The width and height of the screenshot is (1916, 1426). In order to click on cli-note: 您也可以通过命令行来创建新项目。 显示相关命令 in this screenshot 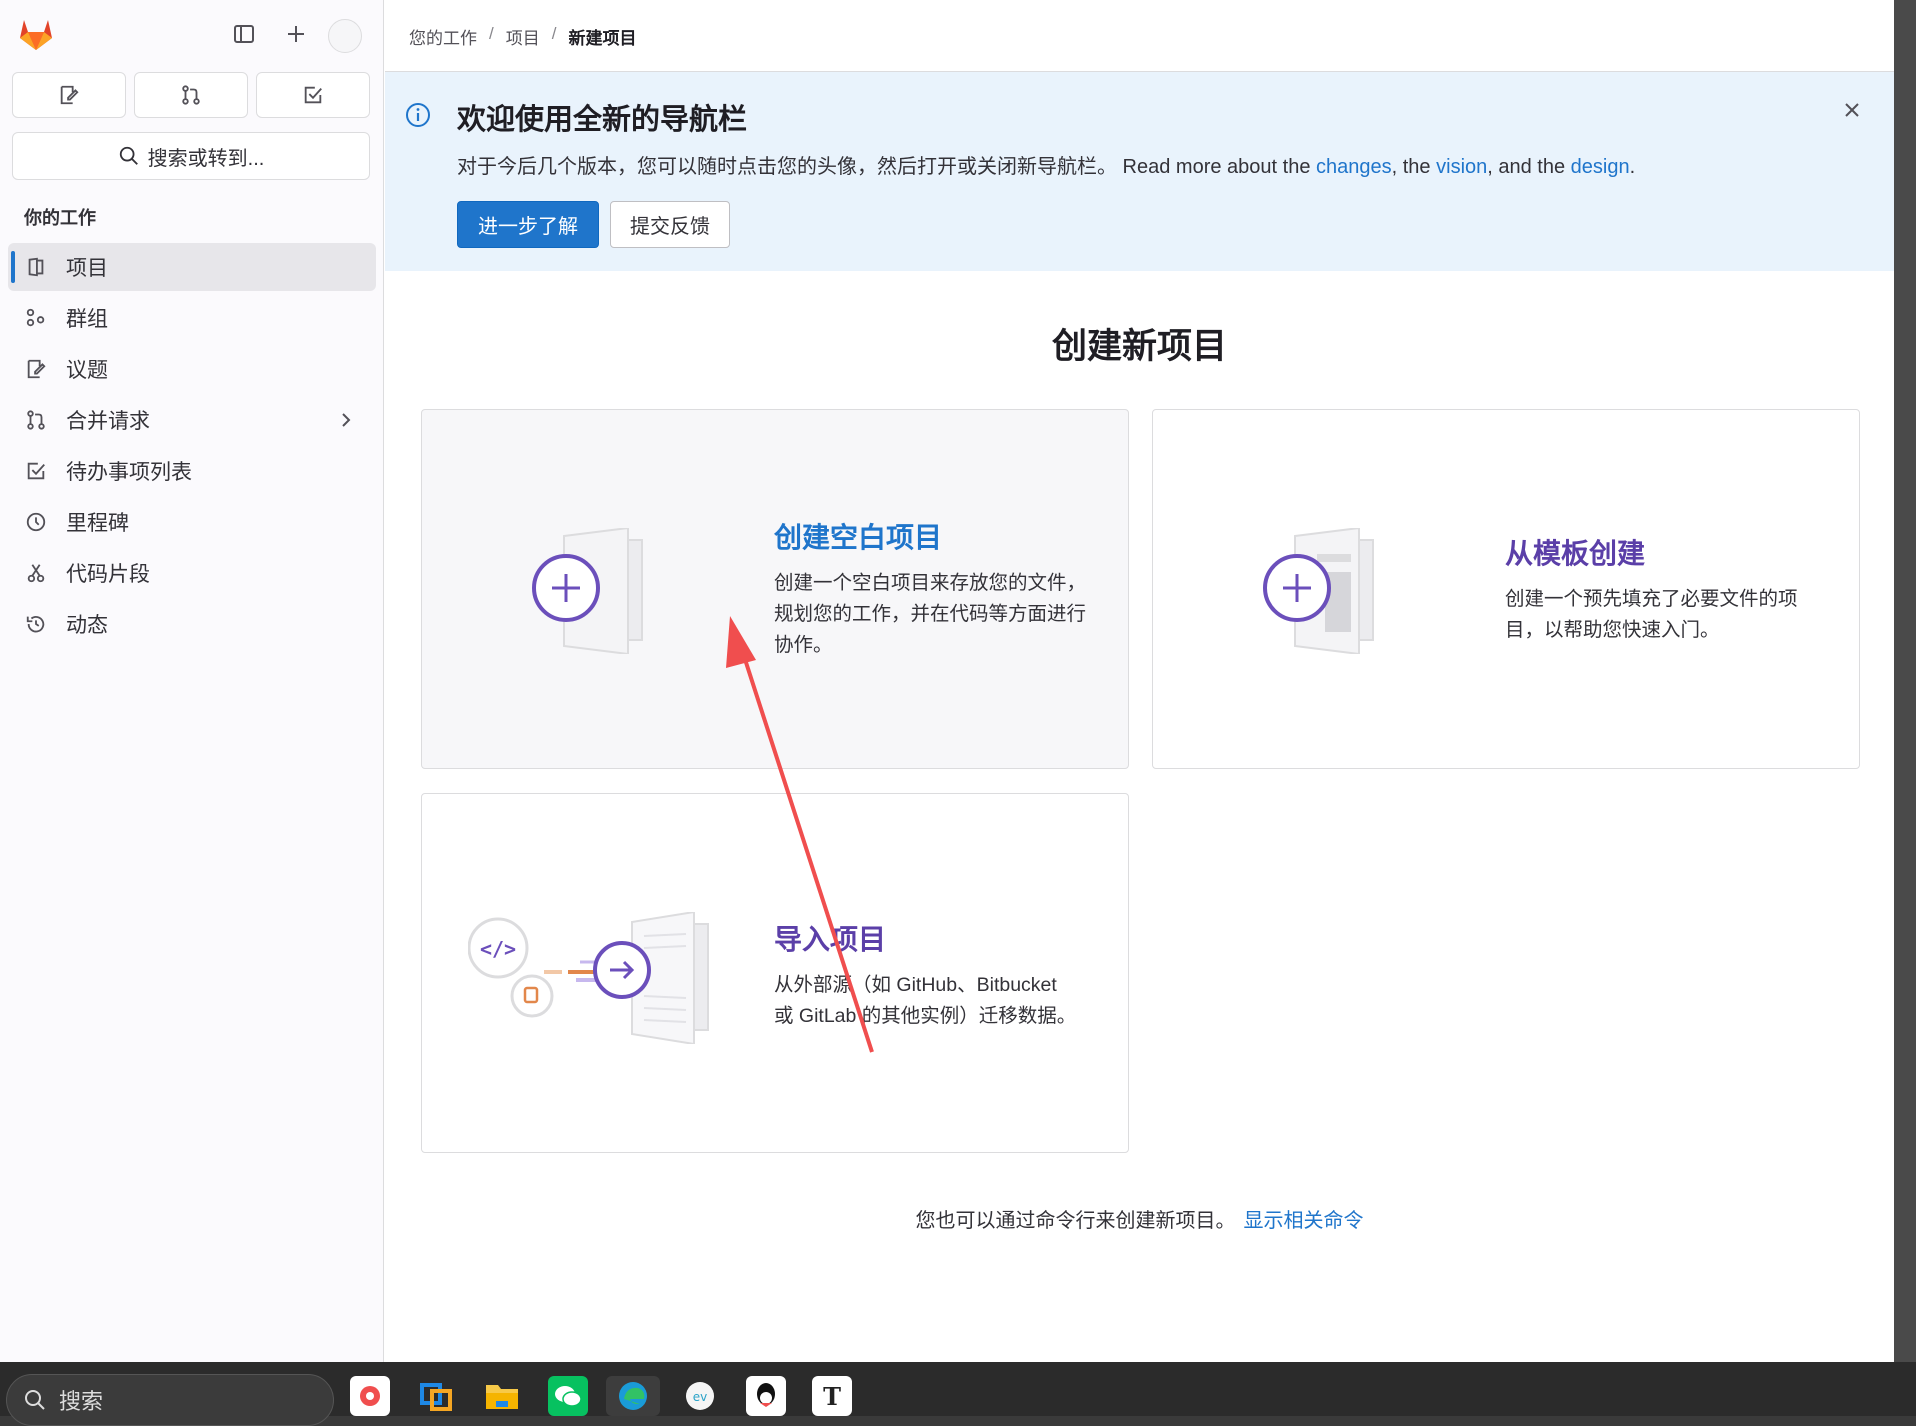, I will do `click(1139, 1218)`.